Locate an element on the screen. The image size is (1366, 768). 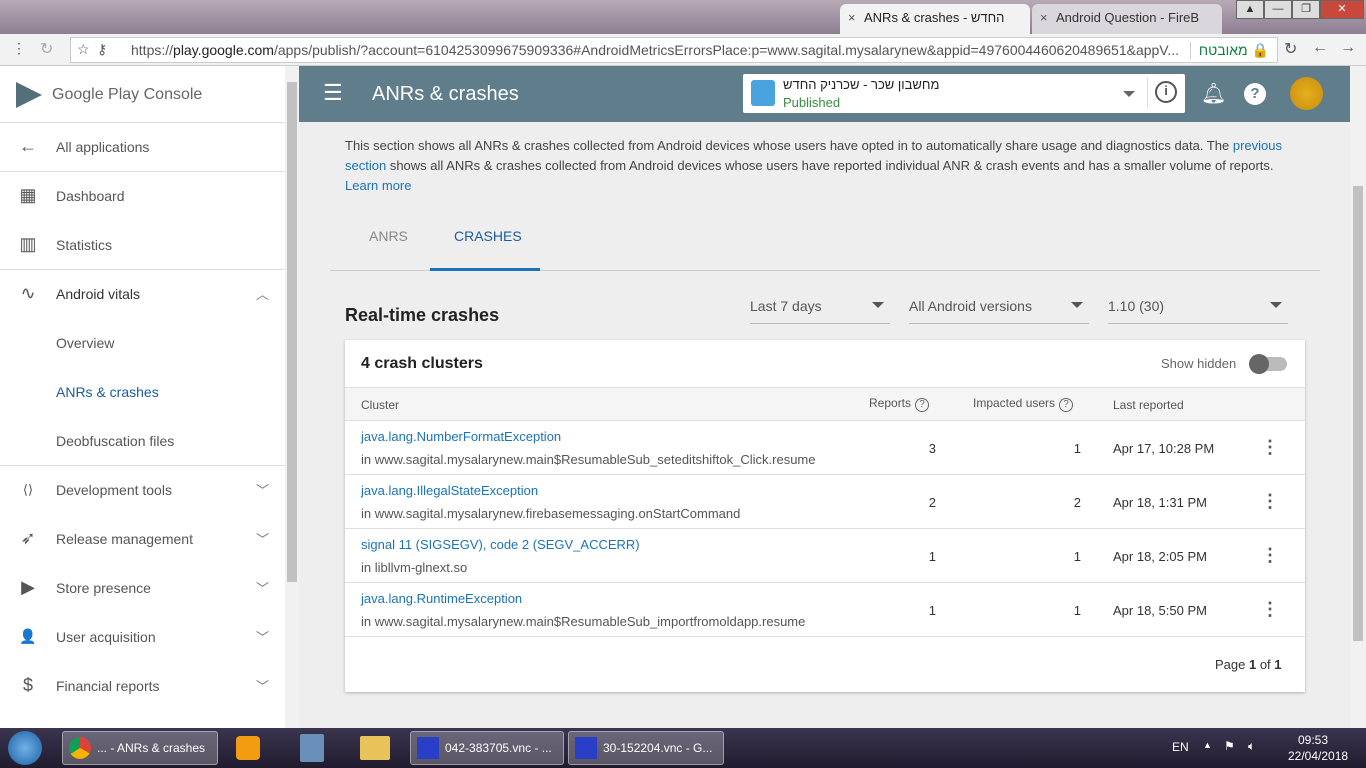
file-explorer-icon is located at coordinates (375, 748).